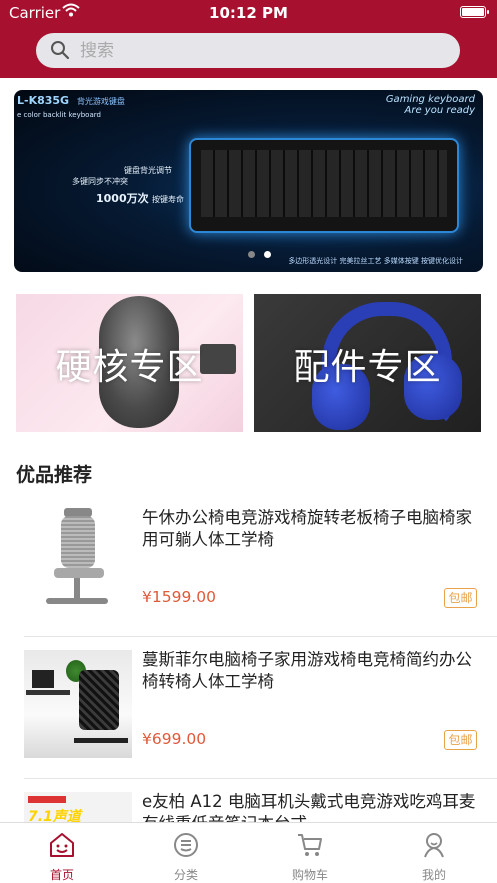  I want to click on tab-label: 分类, so click(185, 875).